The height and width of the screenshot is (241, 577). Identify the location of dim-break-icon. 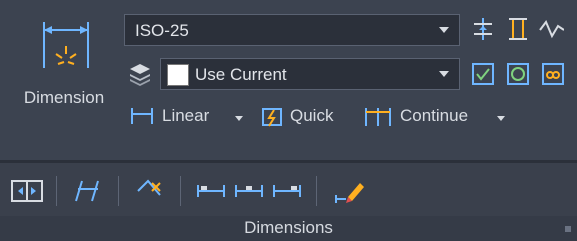
(518, 29).